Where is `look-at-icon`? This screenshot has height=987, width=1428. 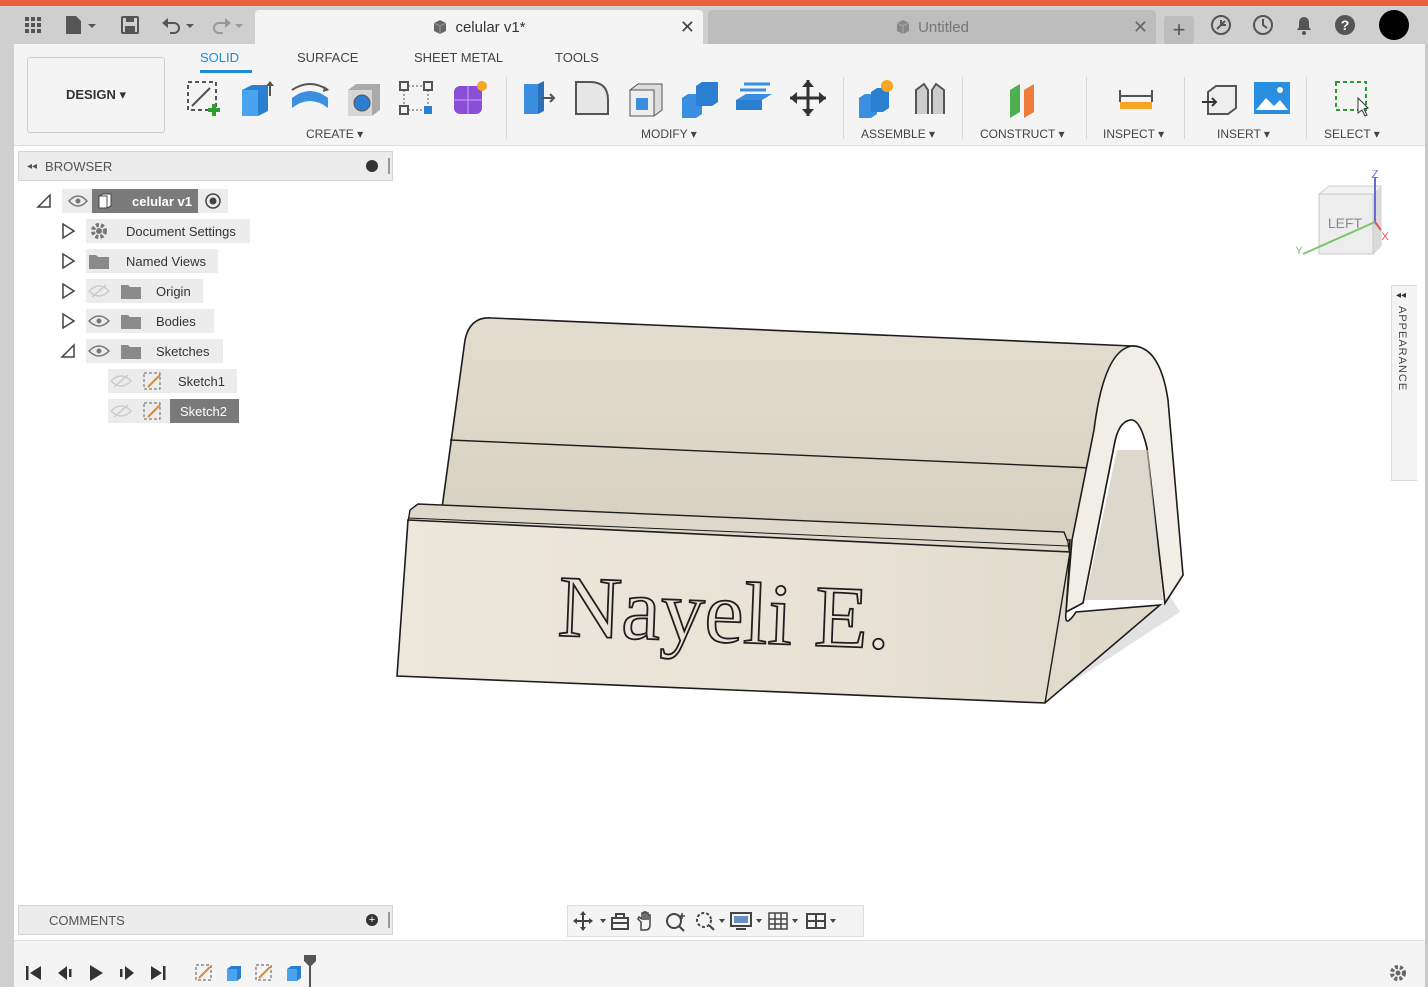 look-at-icon is located at coordinates (620, 921).